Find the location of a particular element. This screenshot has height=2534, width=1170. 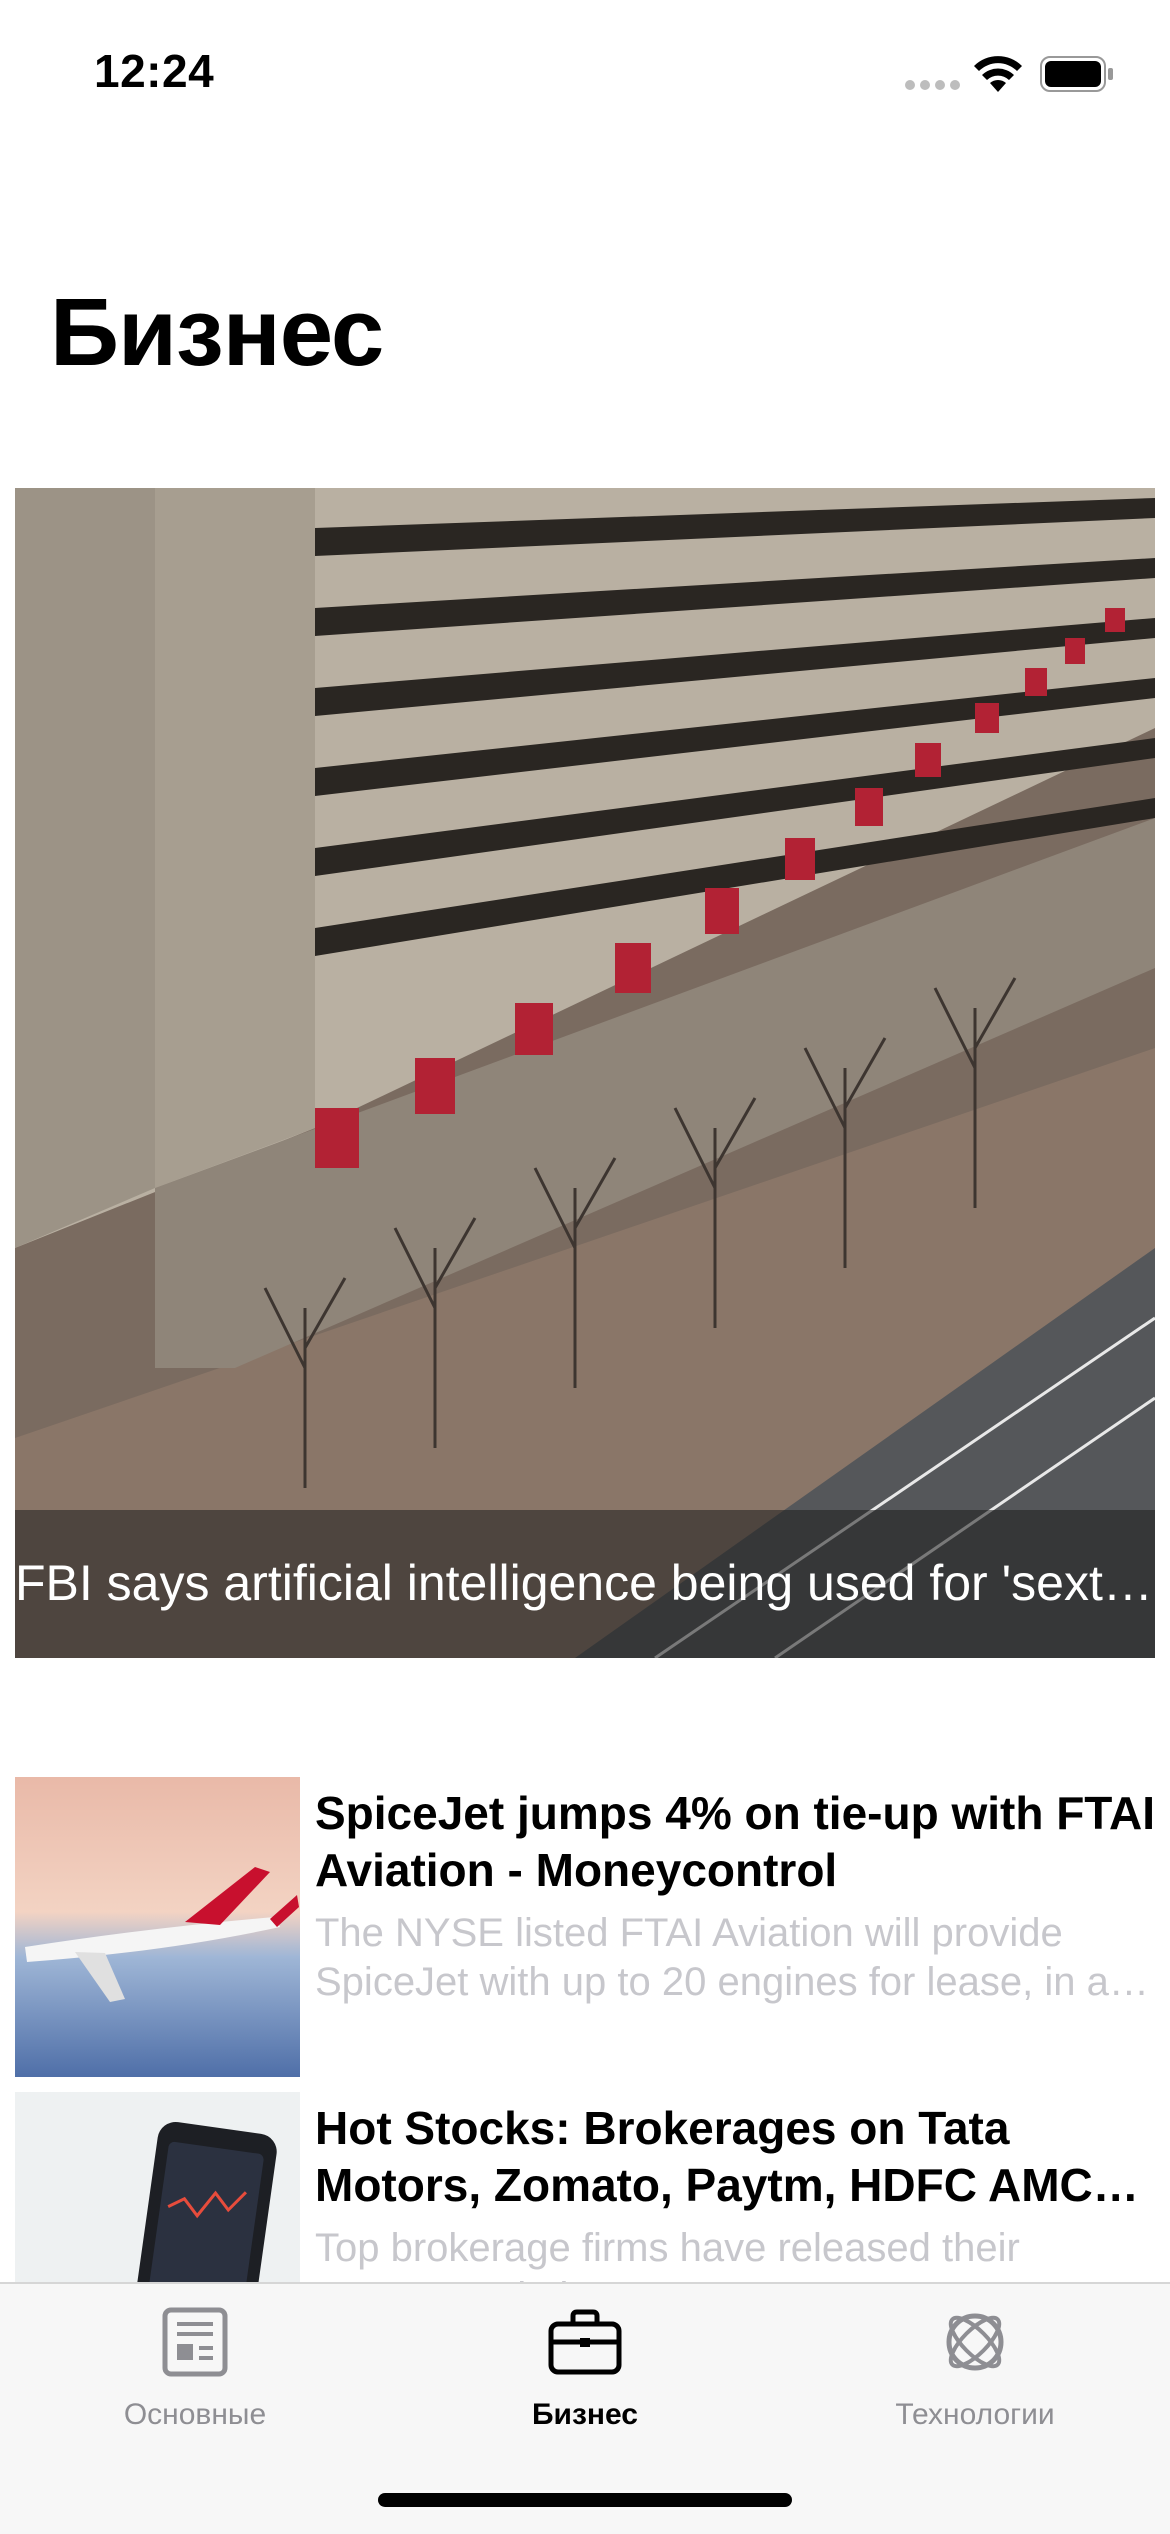

cellular-signal-icon is located at coordinates (933, 86).